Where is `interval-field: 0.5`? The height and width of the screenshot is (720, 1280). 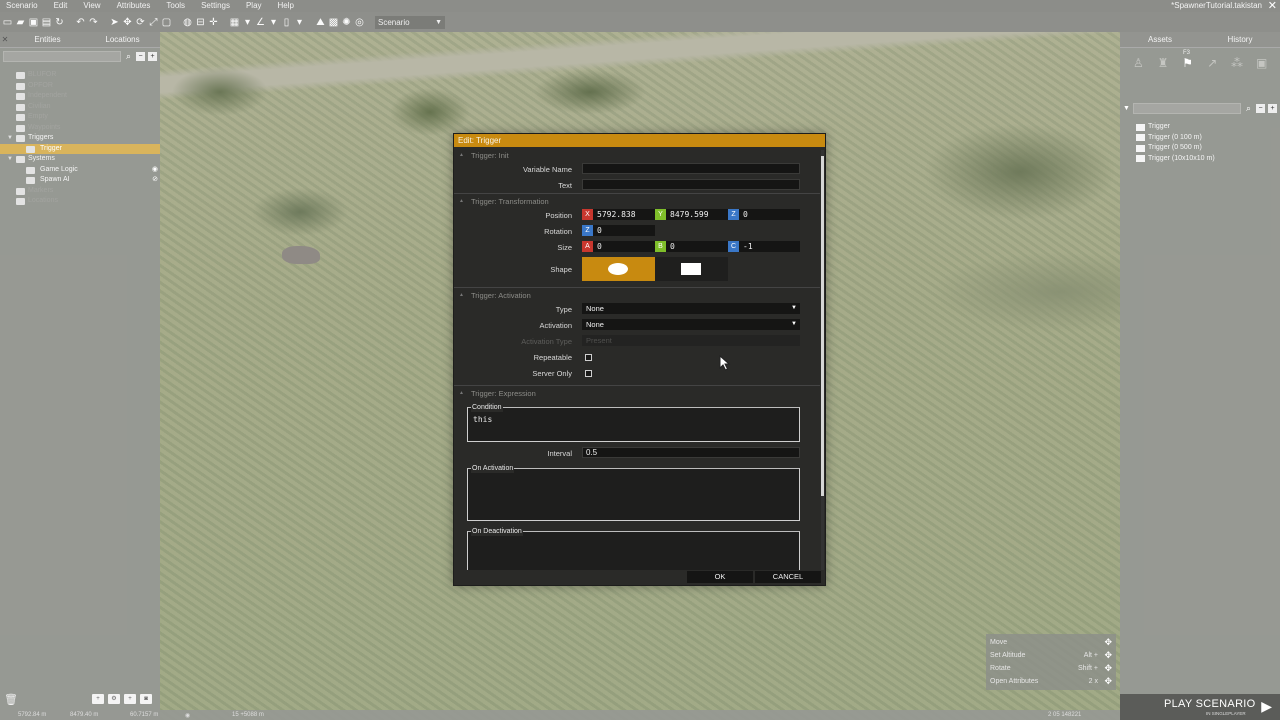 interval-field: 0.5 is located at coordinates (691, 452).